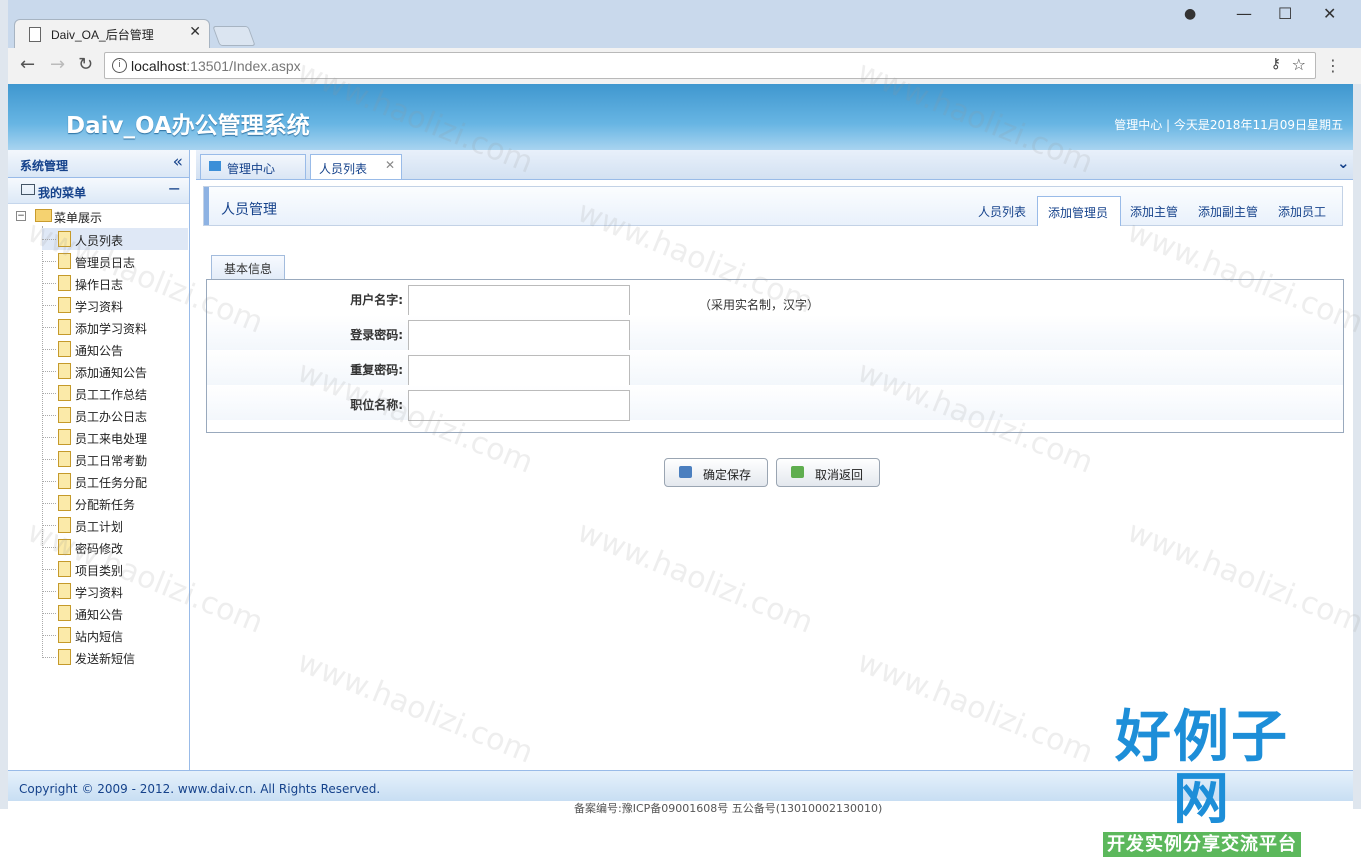 This screenshot has width=1361, height=857. I want to click on key-icon: ⚷, so click(1276, 64).